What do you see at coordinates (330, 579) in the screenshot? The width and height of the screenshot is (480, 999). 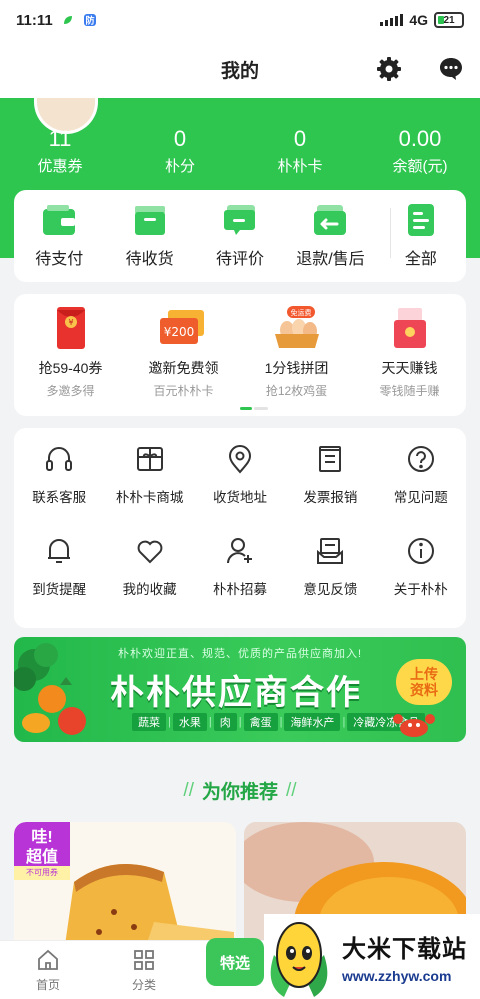 I see `service-feedback: 意见反馈` at bounding box center [330, 579].